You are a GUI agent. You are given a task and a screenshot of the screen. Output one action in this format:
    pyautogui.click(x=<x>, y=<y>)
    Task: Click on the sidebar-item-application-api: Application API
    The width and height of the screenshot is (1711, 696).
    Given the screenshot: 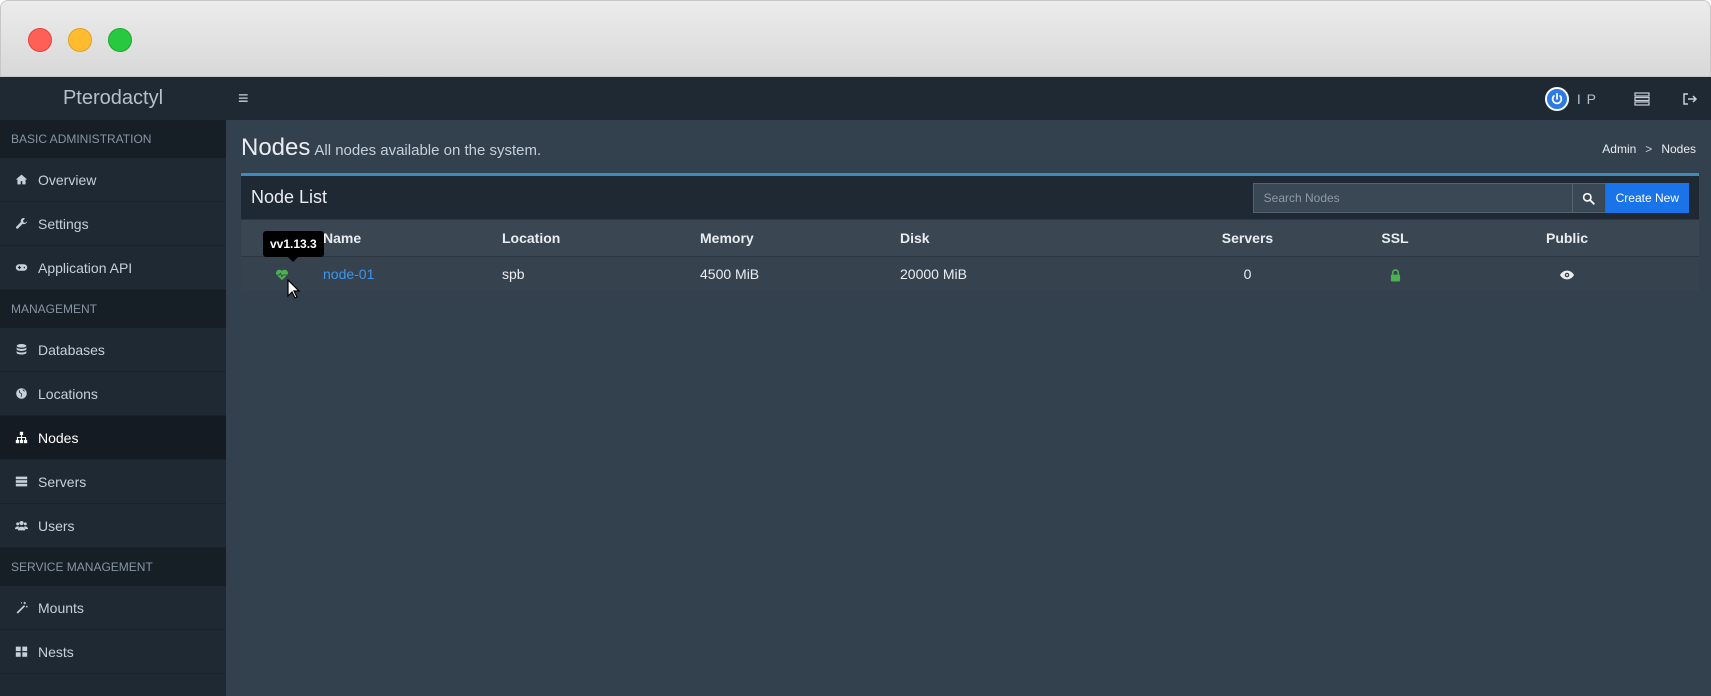 What is the action you would take?
    pyautogui.click(x=113, y=268)
    